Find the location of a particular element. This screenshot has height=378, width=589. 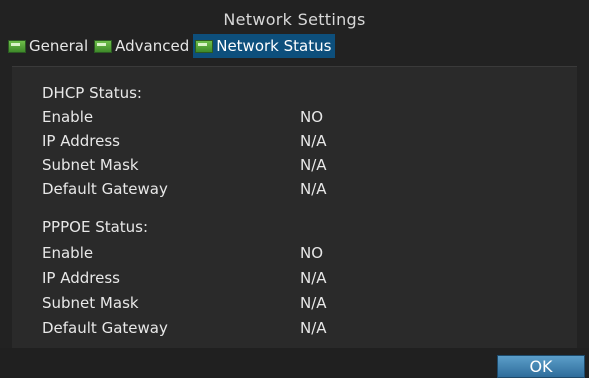

dhcp-subnet-mask-row: Subnet Mask N/A is located at coordinates (302, 167).